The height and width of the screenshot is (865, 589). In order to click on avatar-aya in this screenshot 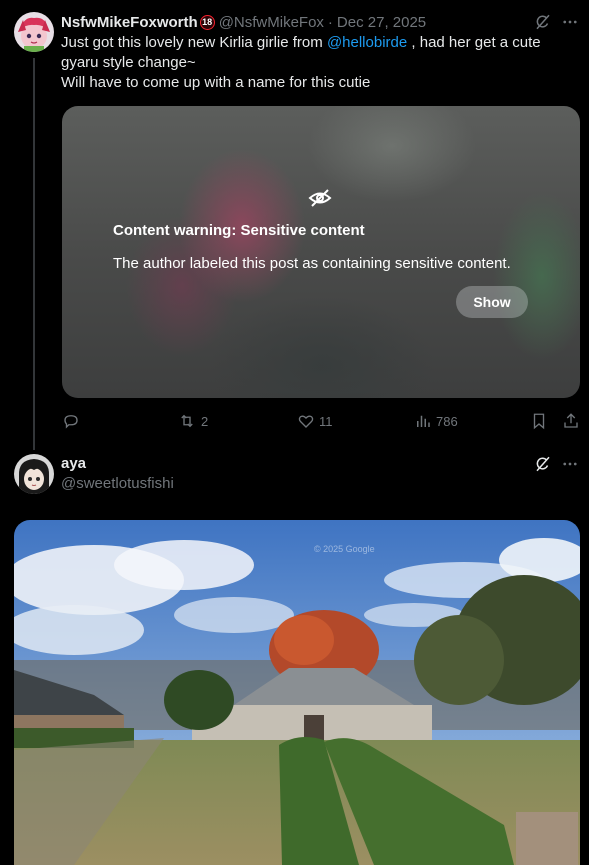, I will do `click(34, 474)`.